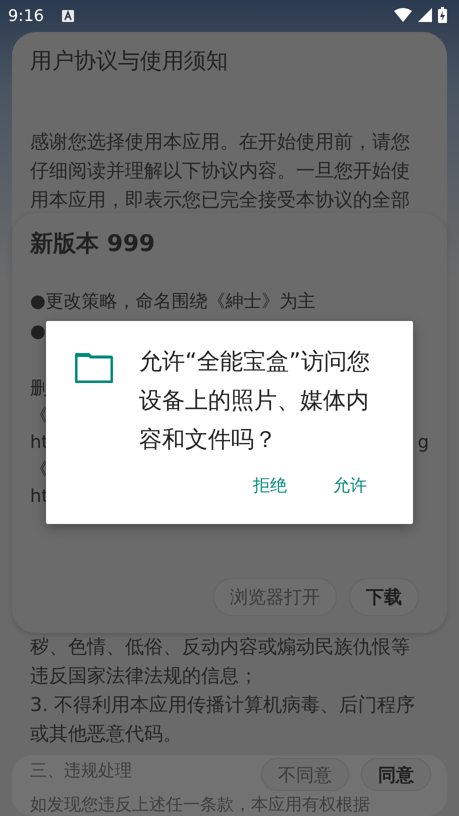  I want to click on dialog-title: 新版本 999, so click(92, 244).